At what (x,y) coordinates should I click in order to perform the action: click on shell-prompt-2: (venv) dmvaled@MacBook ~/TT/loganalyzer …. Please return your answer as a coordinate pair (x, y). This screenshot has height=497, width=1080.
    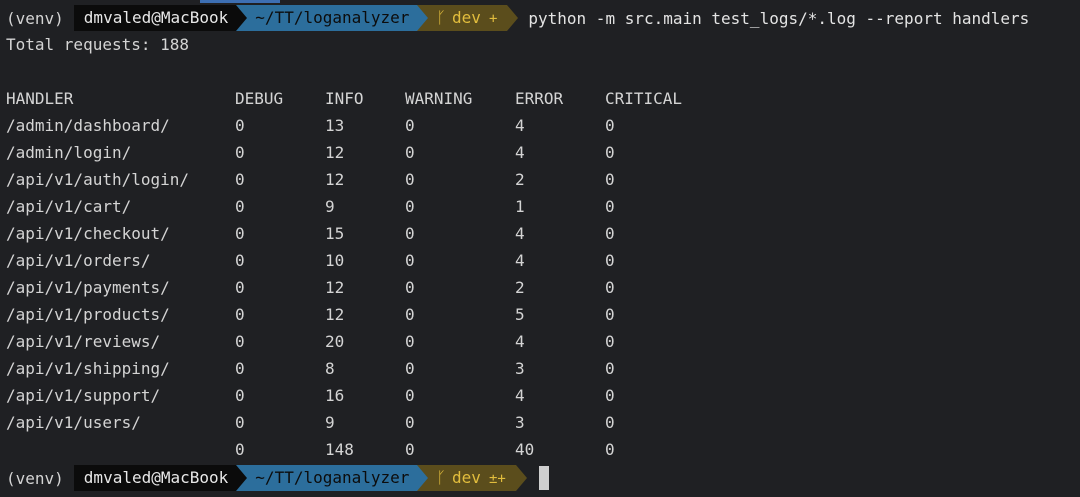
    Looking at the image, I should click on (274, 478).